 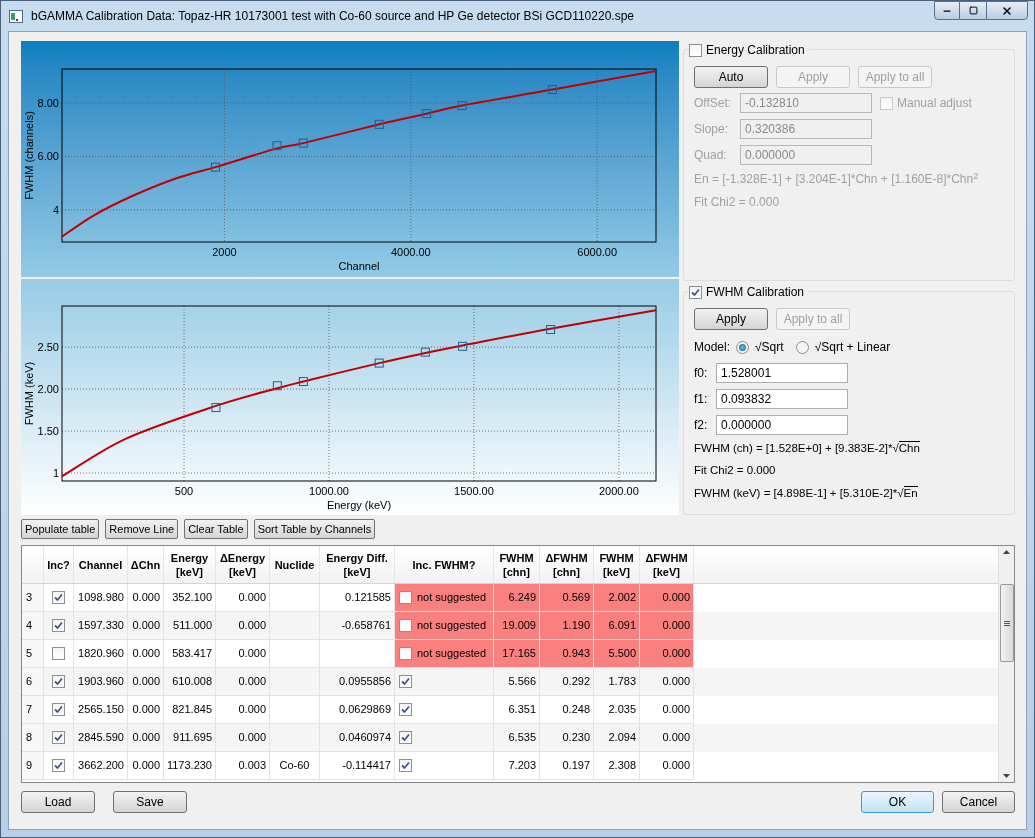 What do you see at coordinates (444, 564) in the screenshot?
I see `column-header: Inc. FWHM?` at bounding box center [444, 564].